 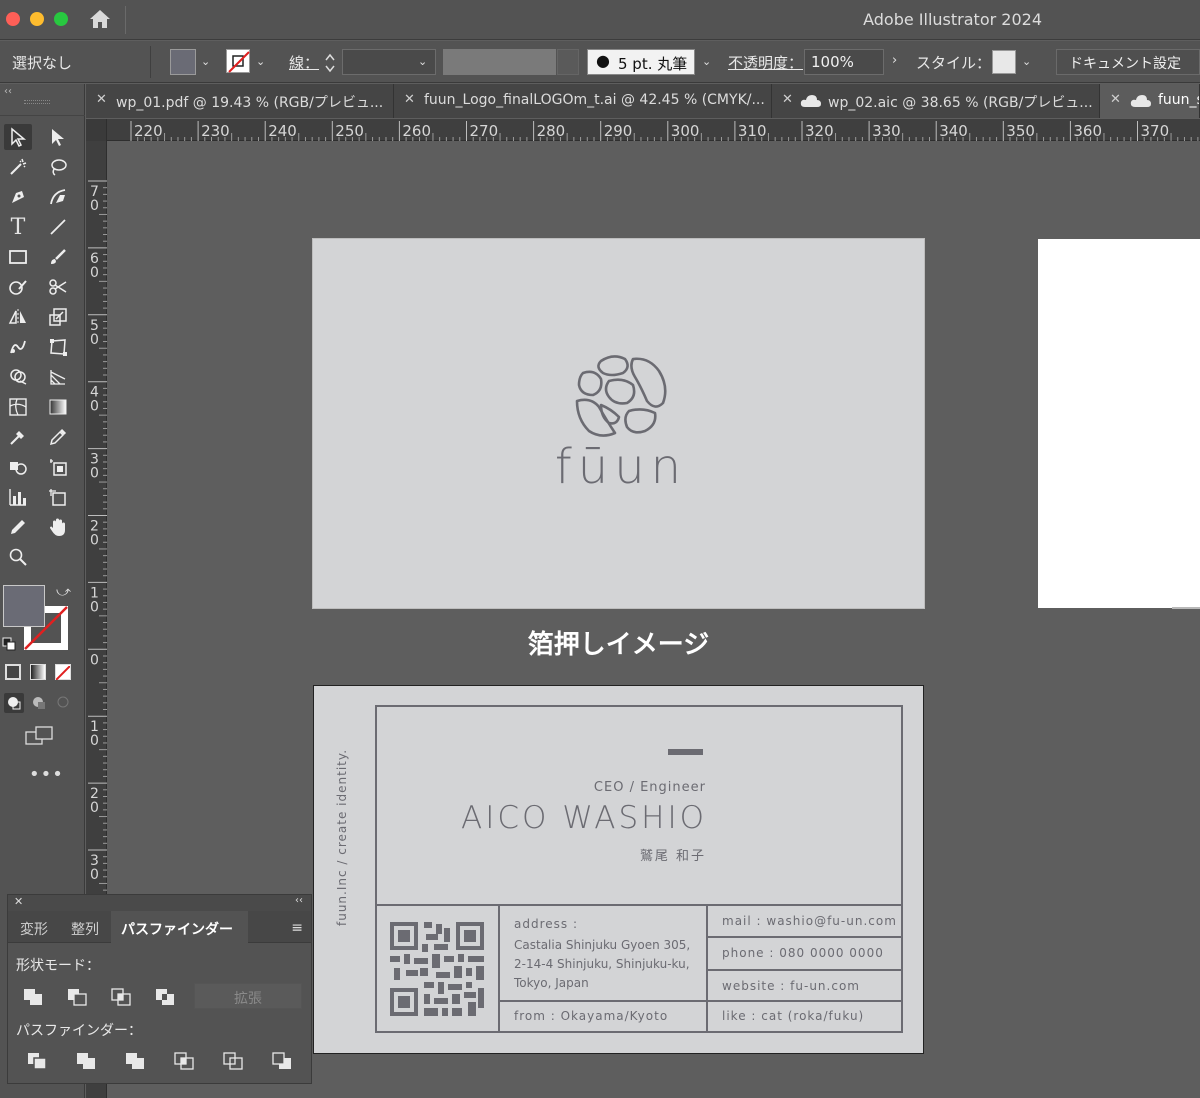 I want to click on draw-normal-icon, so click(x=14, y=703).